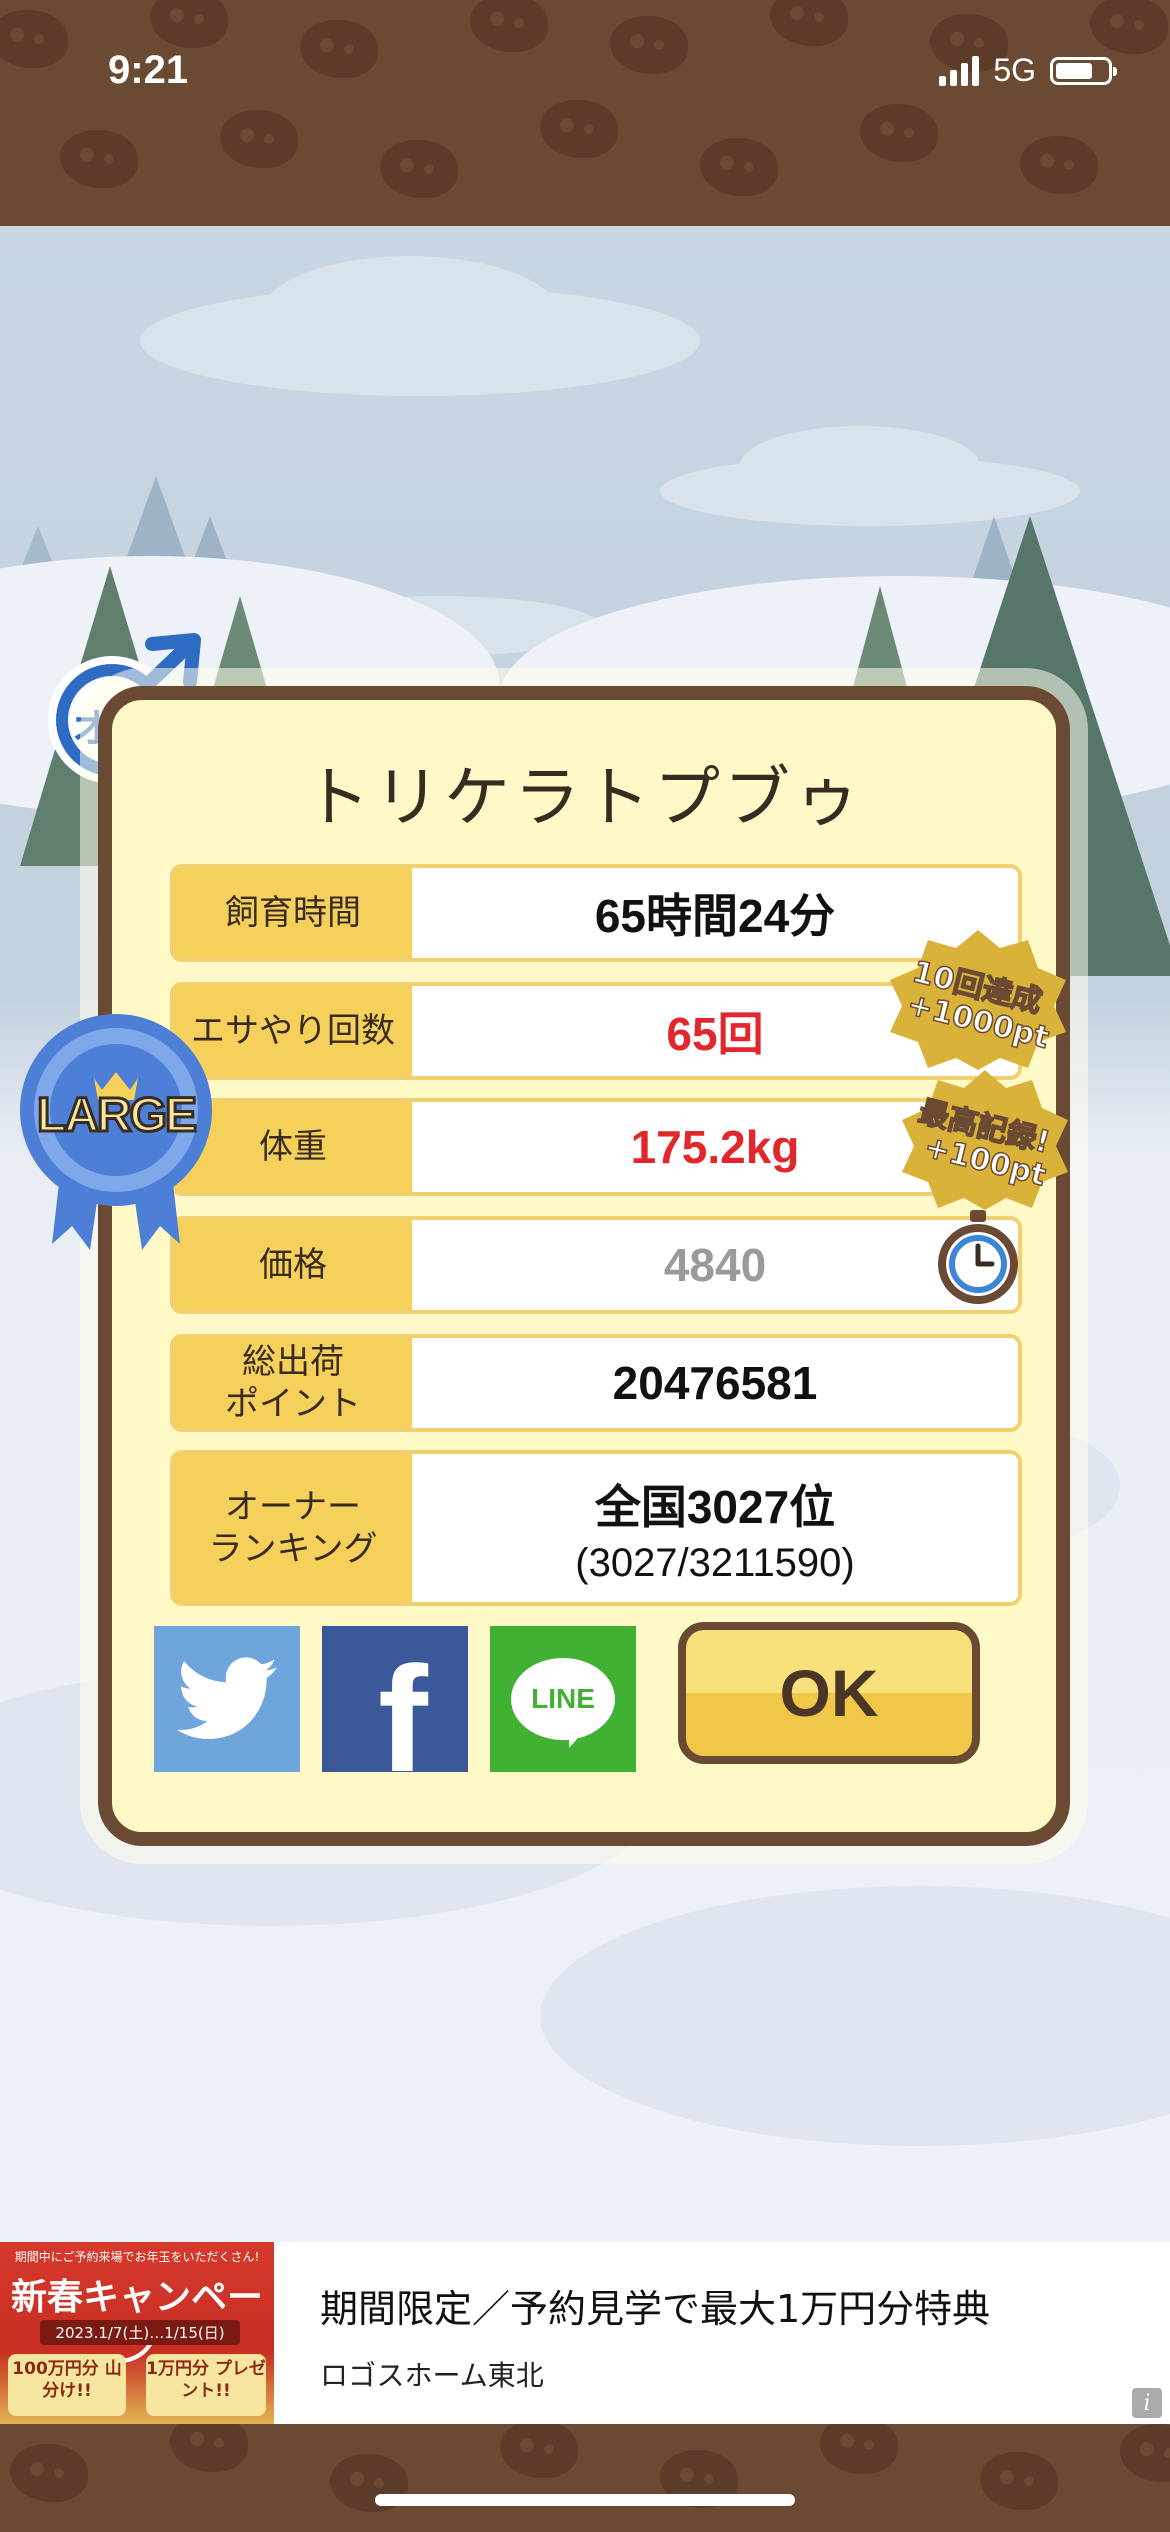  I want to click on ranking-position: 全国3027位, so click(715, 1506).